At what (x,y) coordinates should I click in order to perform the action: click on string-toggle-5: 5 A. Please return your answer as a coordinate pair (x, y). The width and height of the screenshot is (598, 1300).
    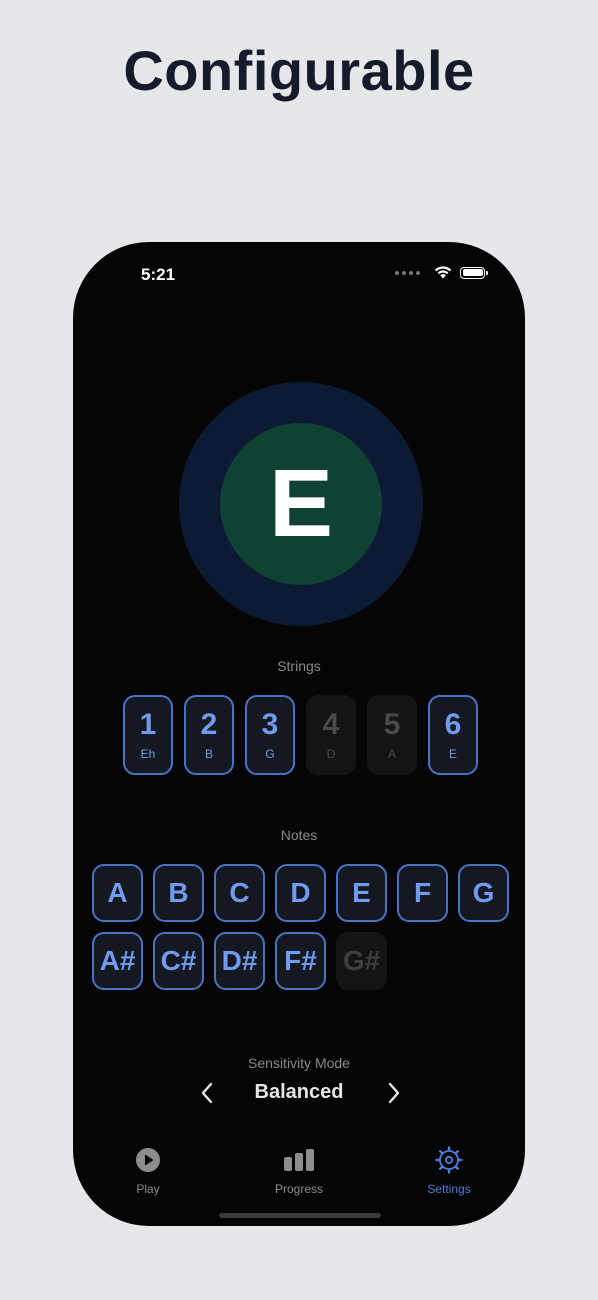
    Looking at the image, I should click on (392, 735).